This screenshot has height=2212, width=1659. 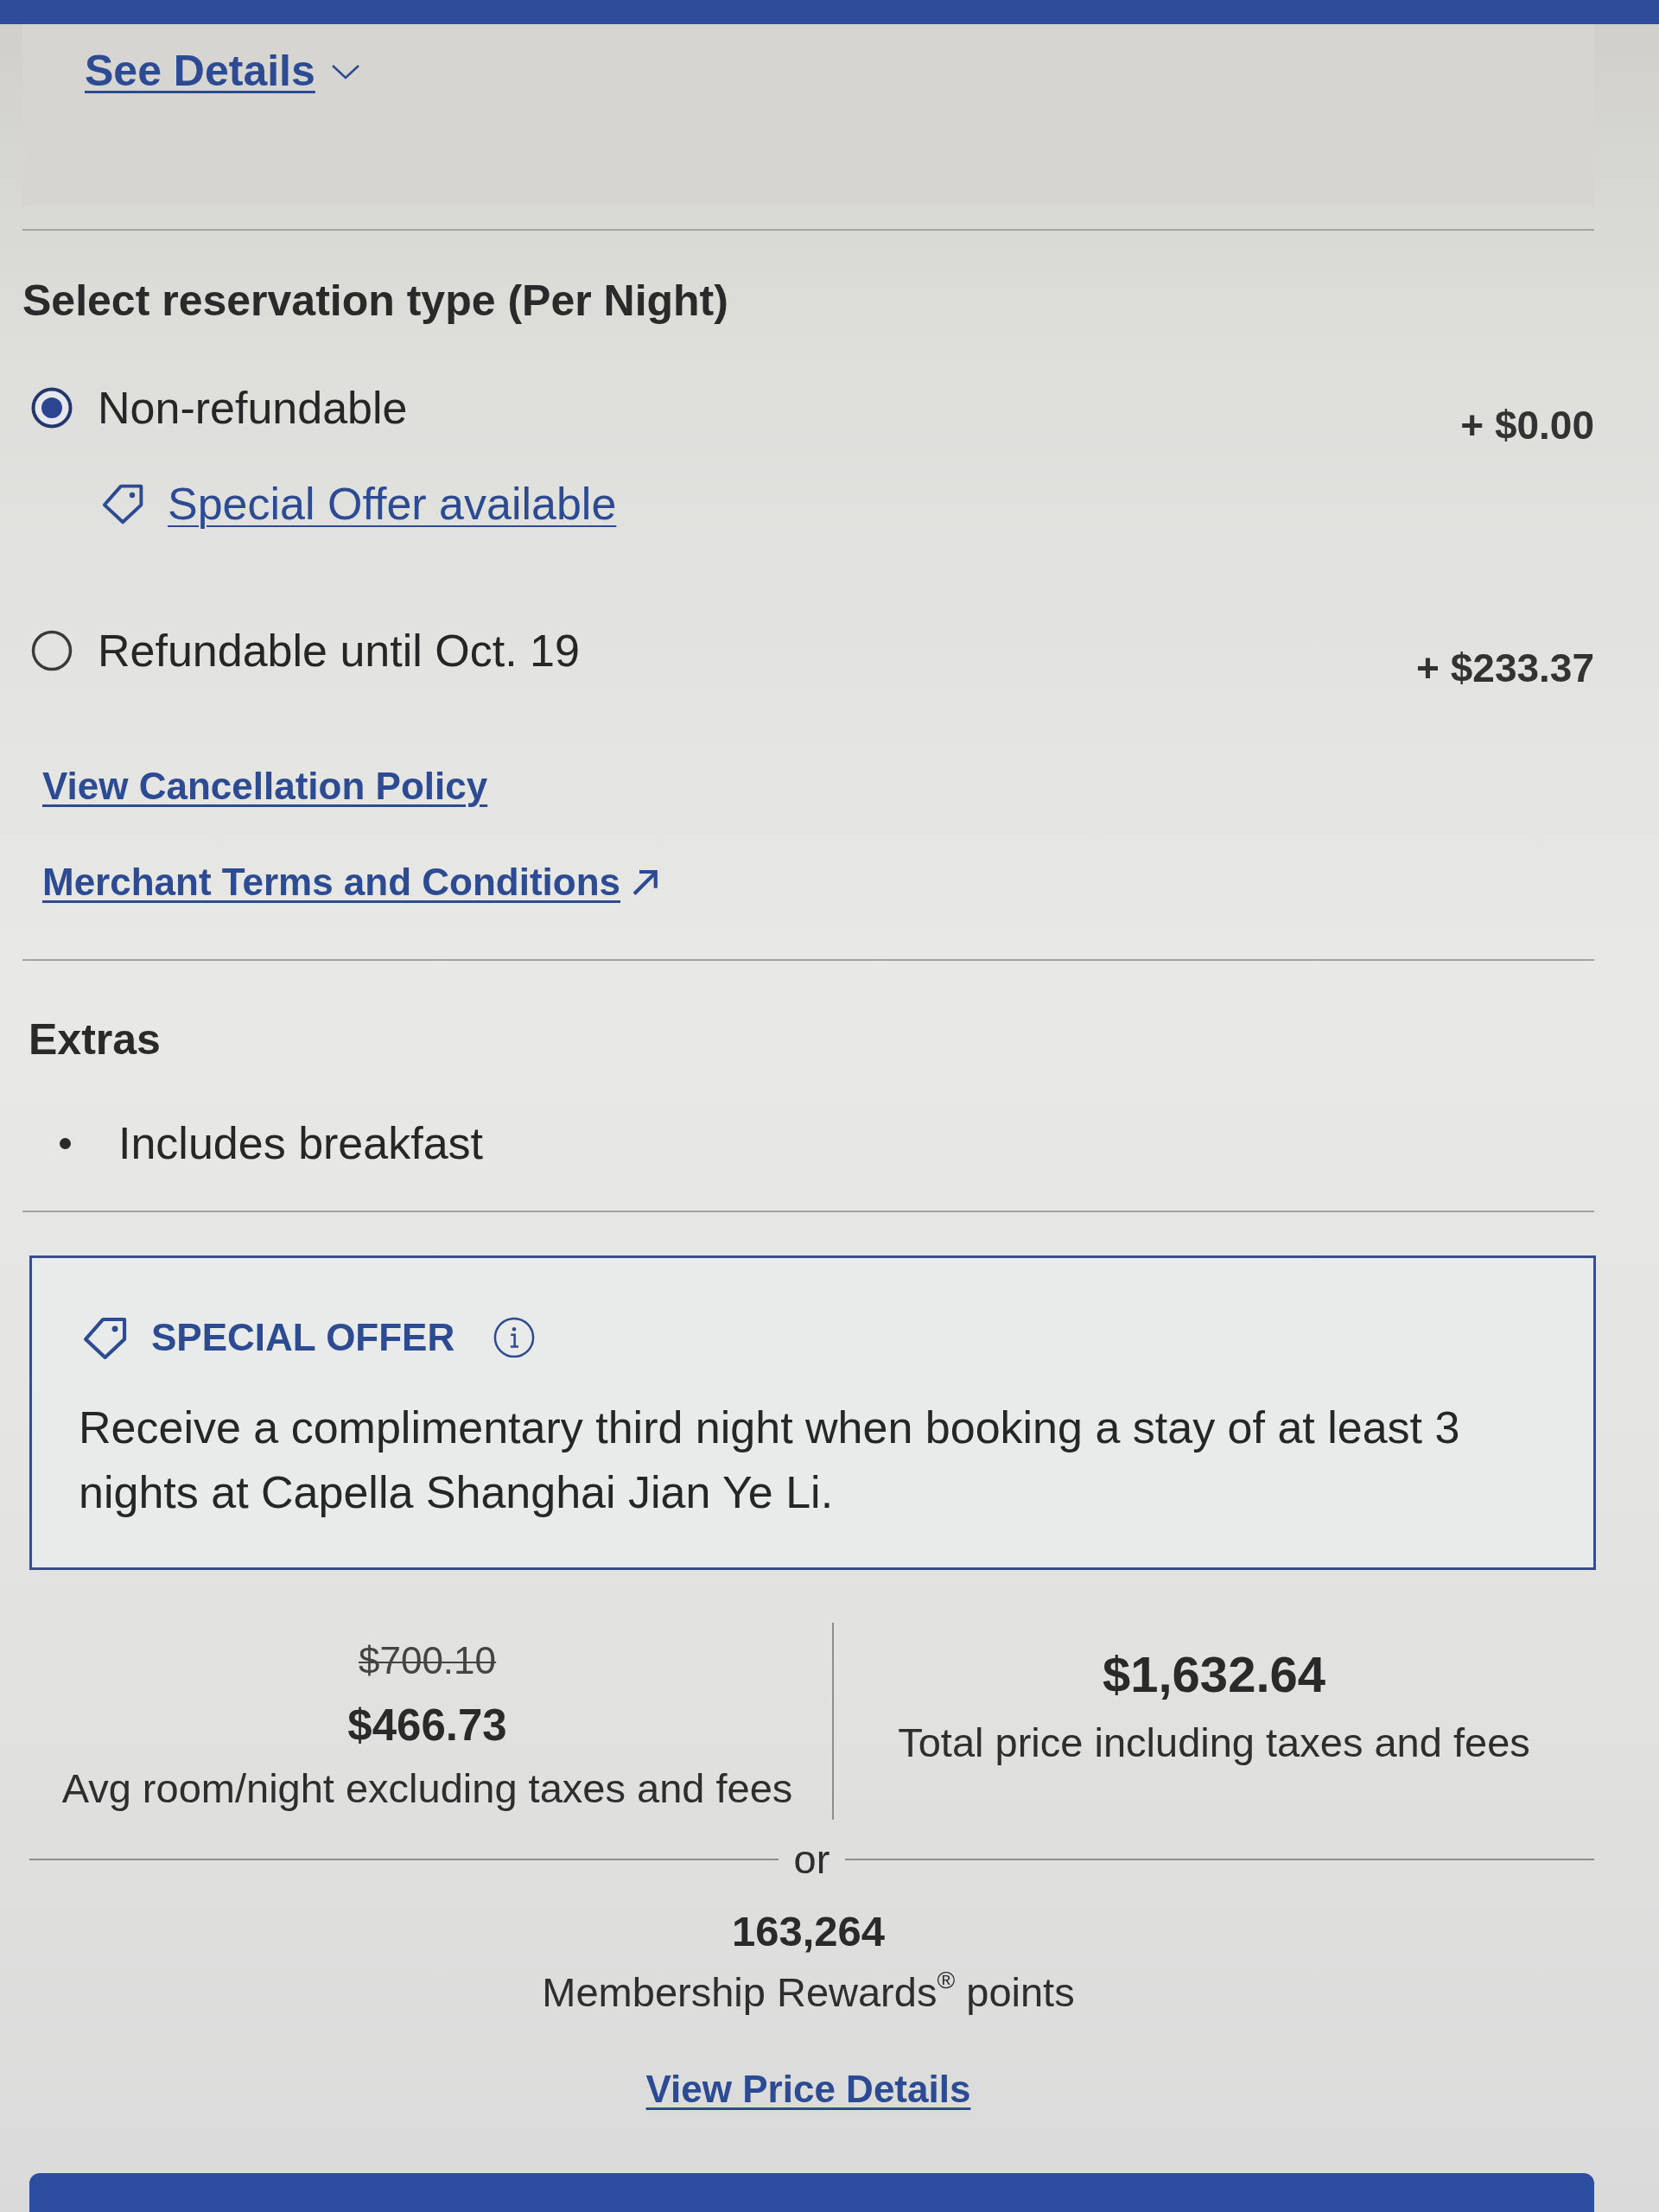 I want to click on total-price-label: Total price including taxes and fees, so click(x=1214, y=1743).